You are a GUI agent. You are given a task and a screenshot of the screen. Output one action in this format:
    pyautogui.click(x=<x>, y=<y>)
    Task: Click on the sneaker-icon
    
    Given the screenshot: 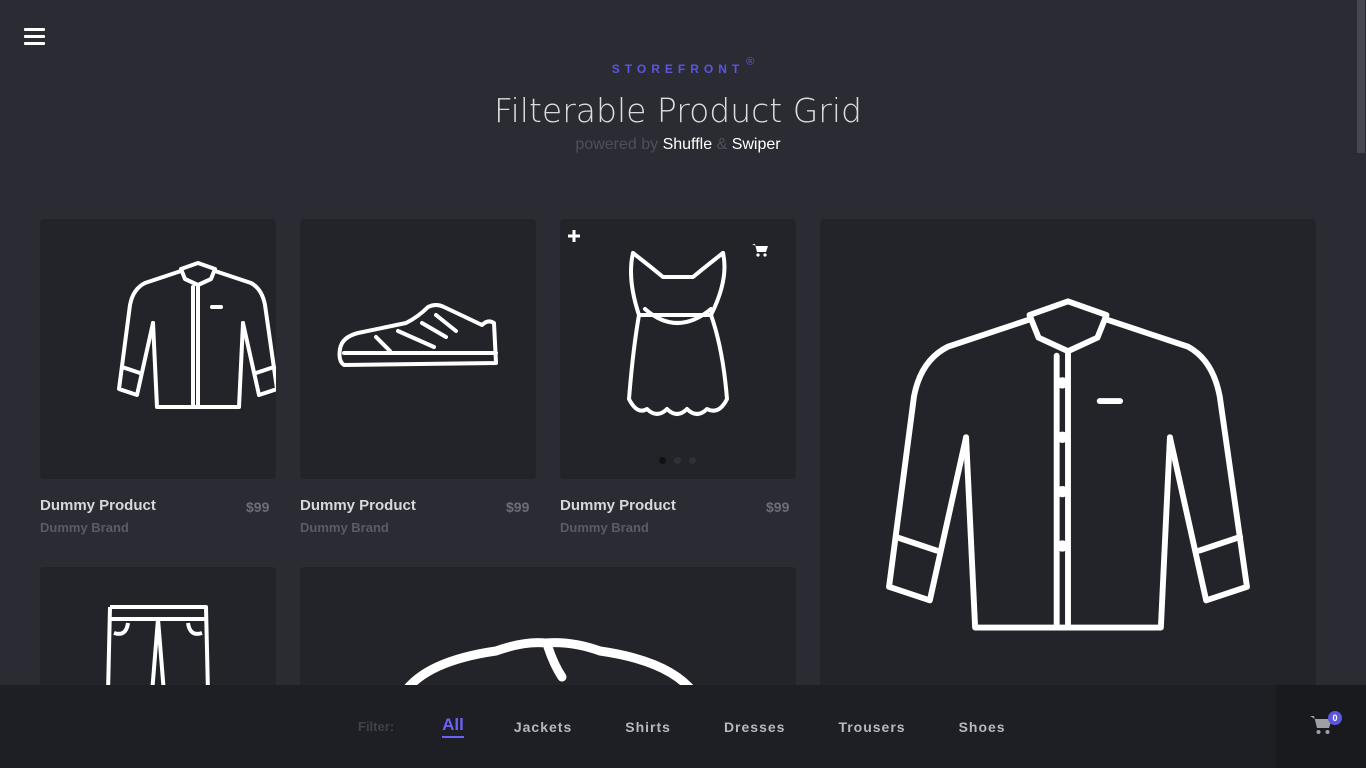 What is the action you would take?
    pyautogui.click(x=417, y=335)
    